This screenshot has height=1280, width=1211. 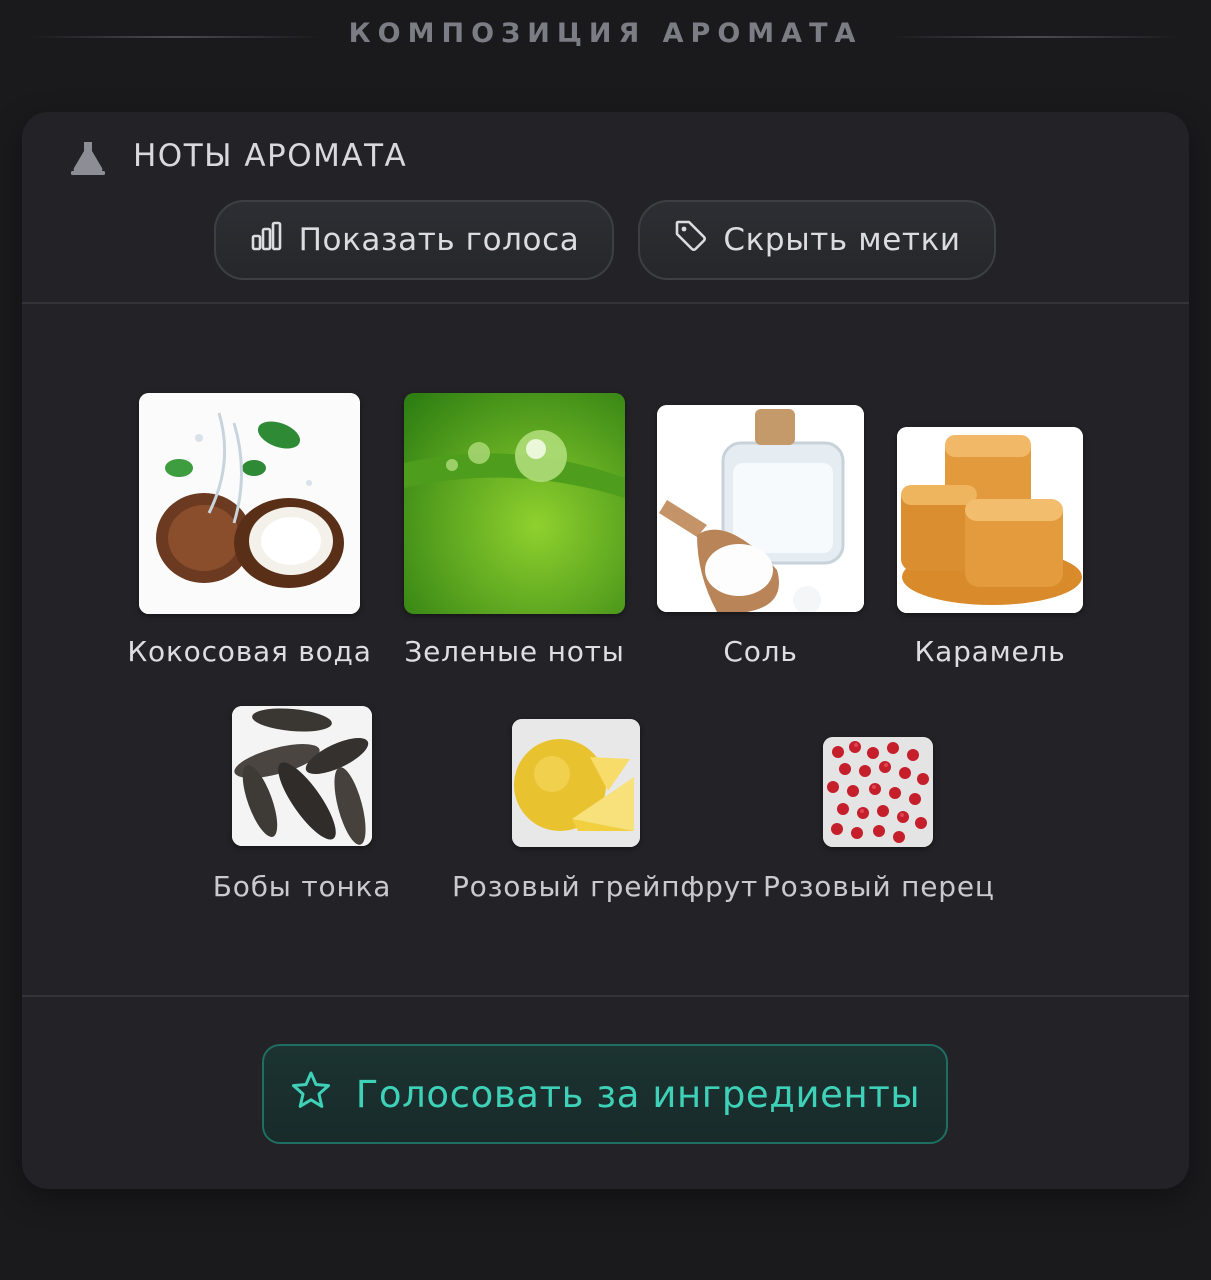 I want to click on note-pink-pepper: Розовый перец, so click(x=878, y=820).